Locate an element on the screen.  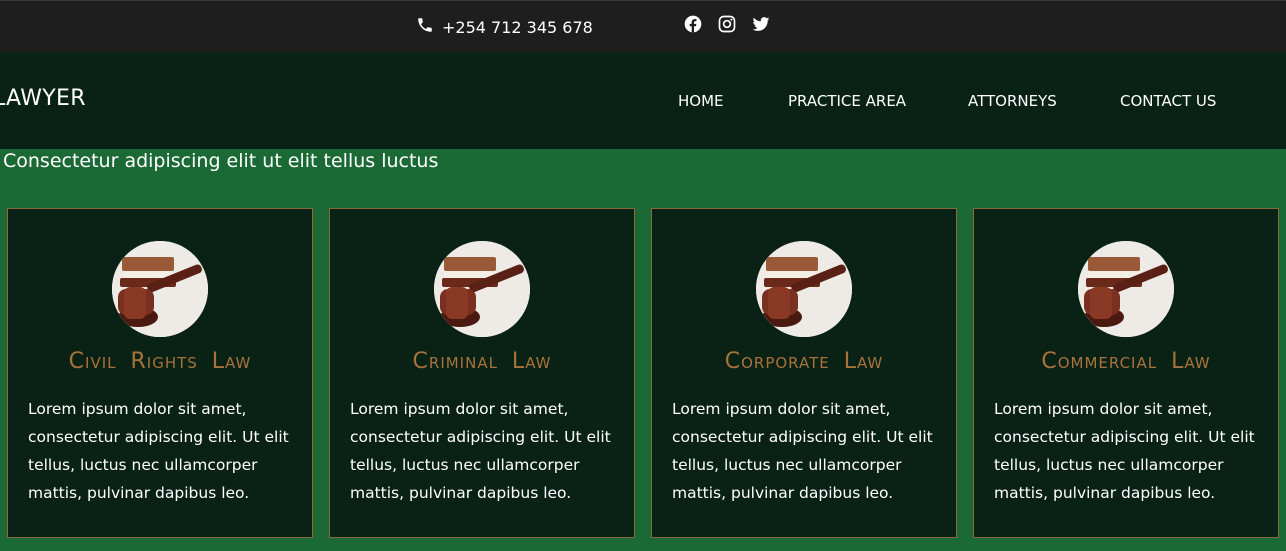
nav-attorneys: ATTORNEYS is located at coordinates (1012, 101).